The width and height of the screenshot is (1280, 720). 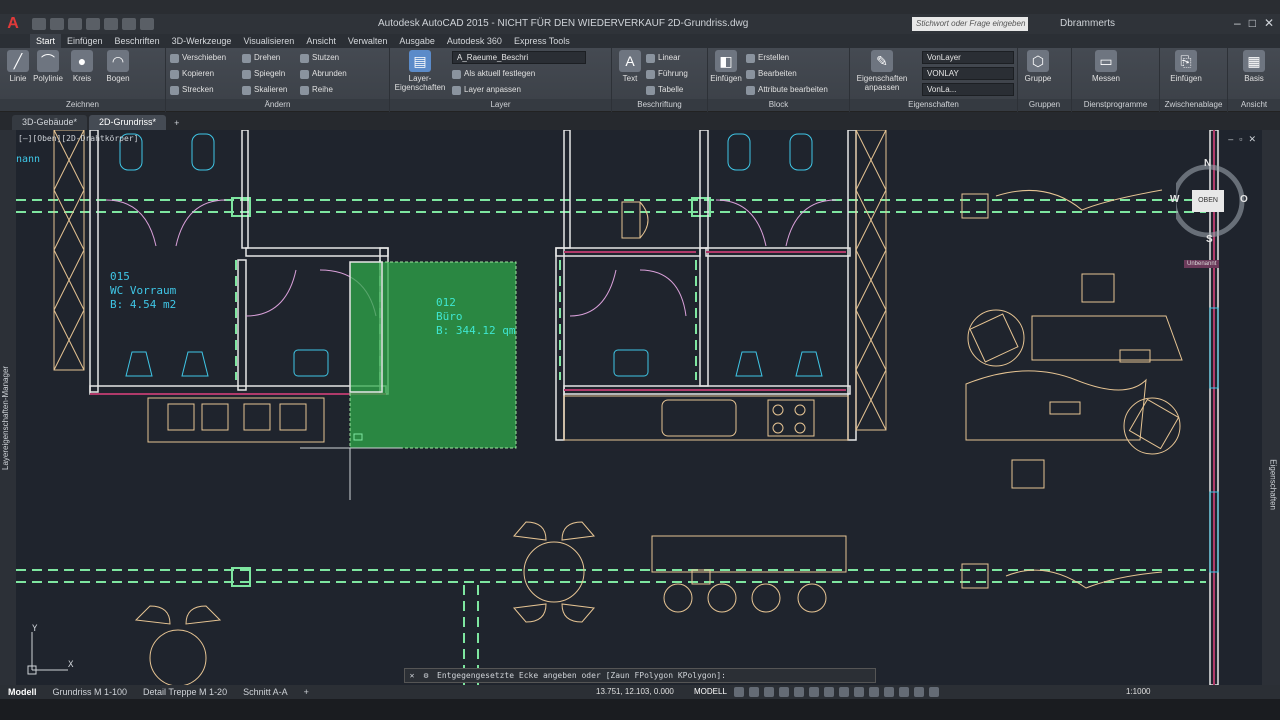 I want to click on group-button: ⬡ Gruppe, so click(x=1038, y=66).